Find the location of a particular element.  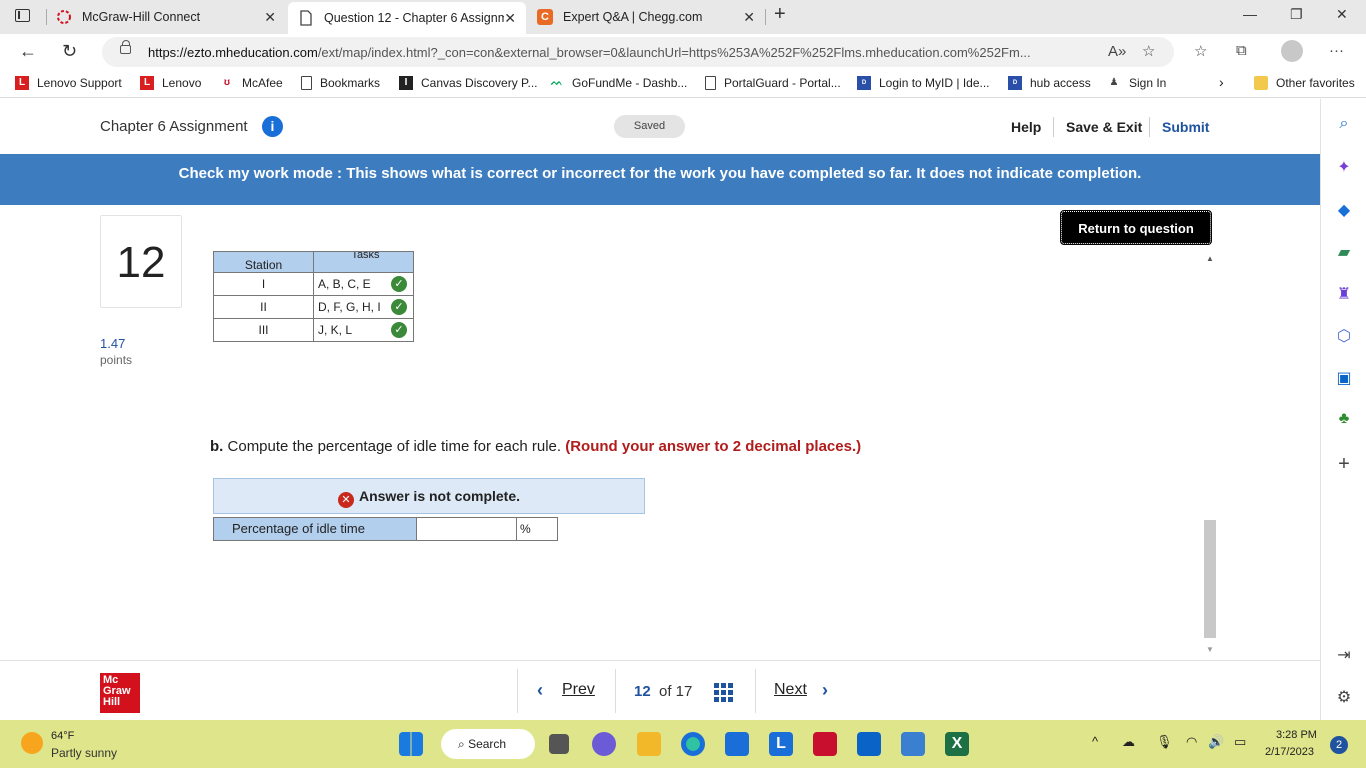

bookmark-sign-in: ♟ Sign In is located at coordinates (1137, 83).